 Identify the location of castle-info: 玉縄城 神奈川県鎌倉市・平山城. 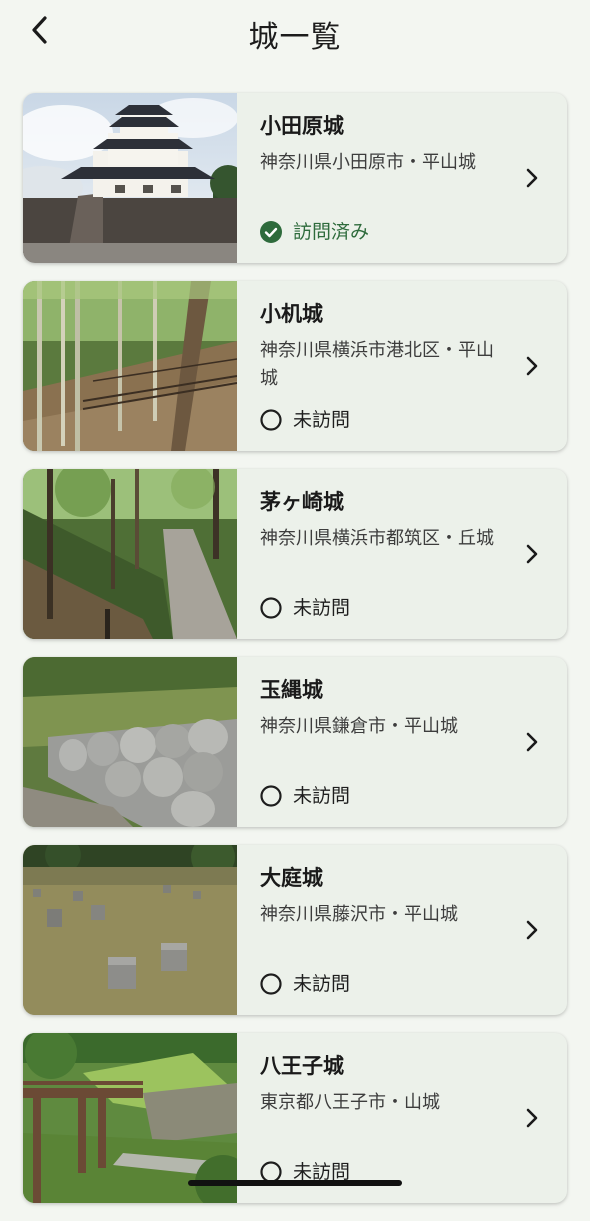
(380, 722).